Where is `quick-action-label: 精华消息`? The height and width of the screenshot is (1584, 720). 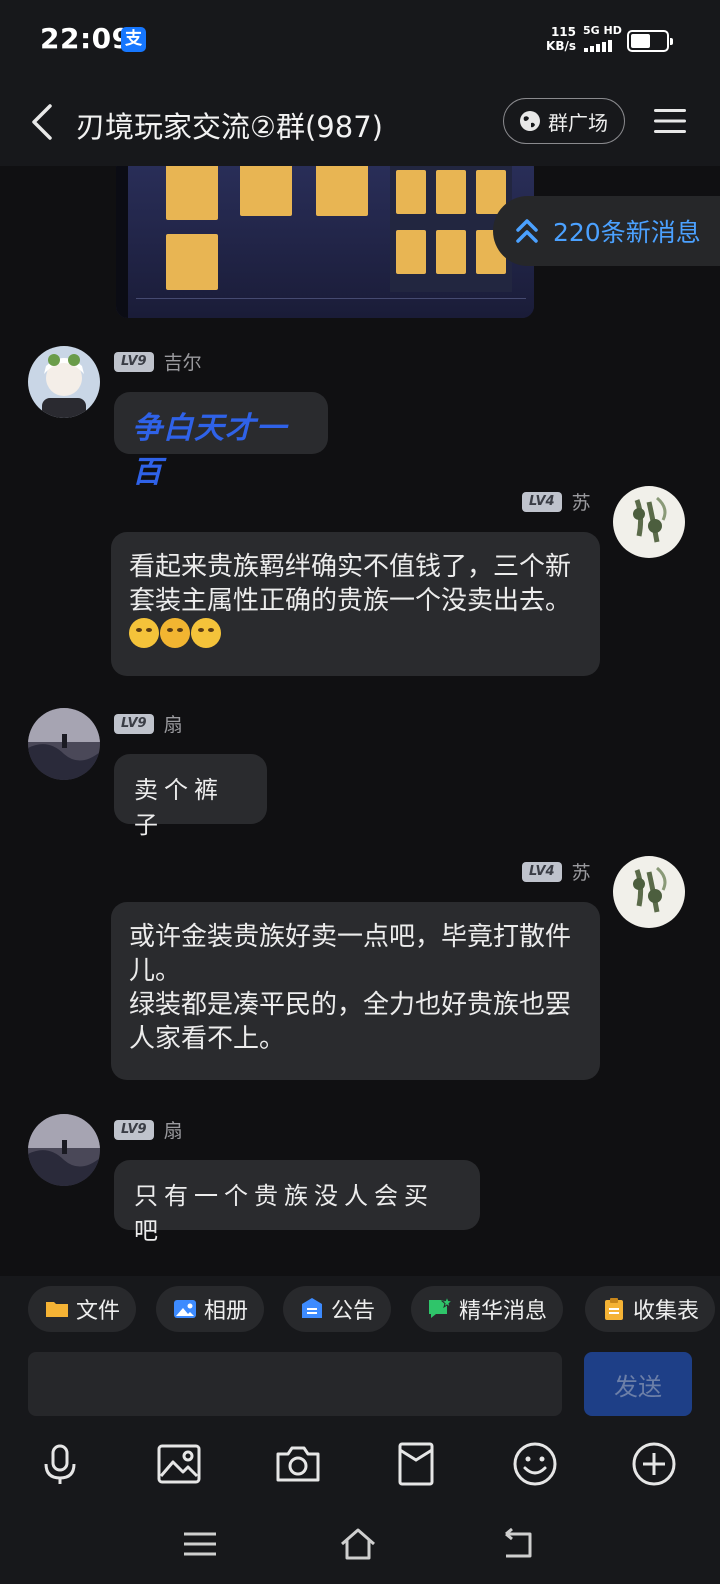
quick-action-label: 精华消息 is located at coordinates (503, 1311).